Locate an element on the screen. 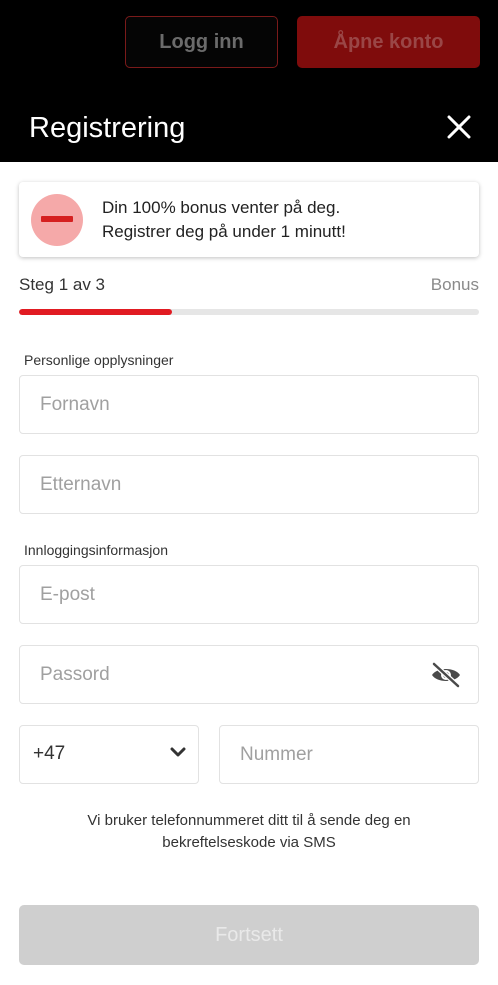 This screenshot has width=498, height=985. progress-bar is located at coordinates (249, 312).